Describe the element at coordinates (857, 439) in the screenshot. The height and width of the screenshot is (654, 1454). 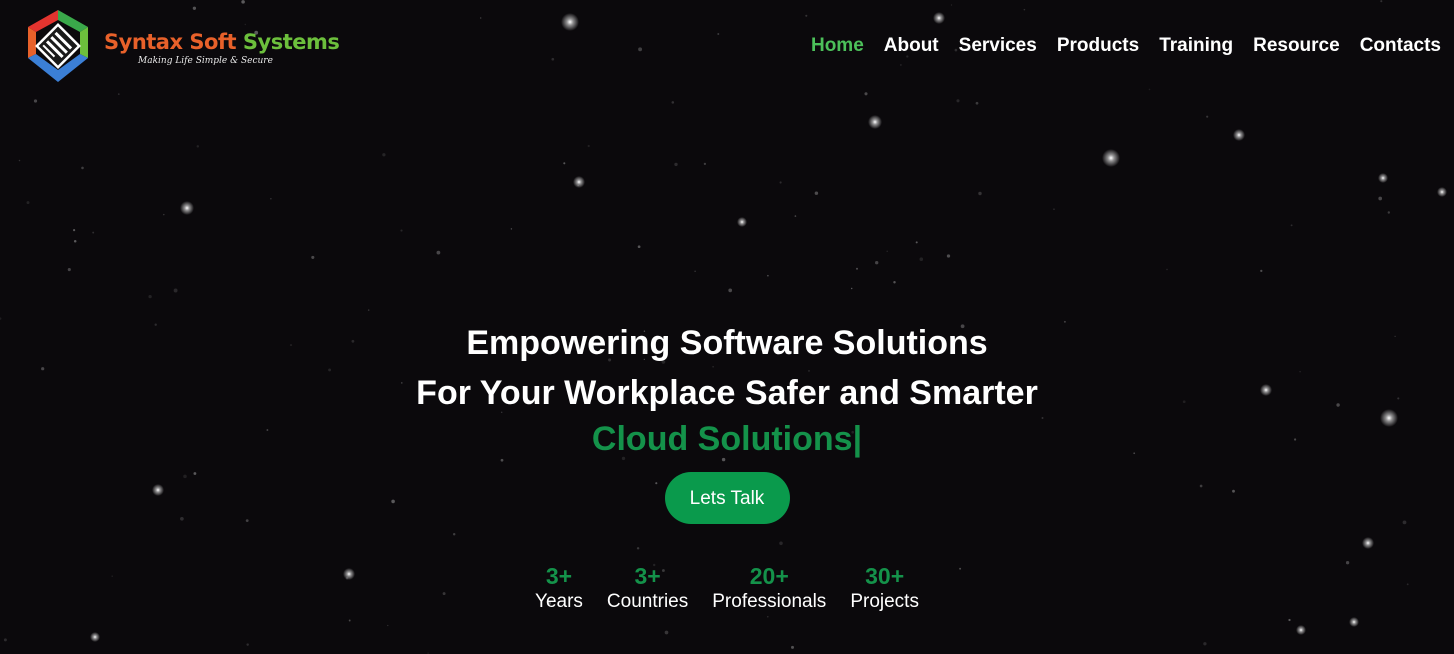
I see `typing-cursor: |` at that location.